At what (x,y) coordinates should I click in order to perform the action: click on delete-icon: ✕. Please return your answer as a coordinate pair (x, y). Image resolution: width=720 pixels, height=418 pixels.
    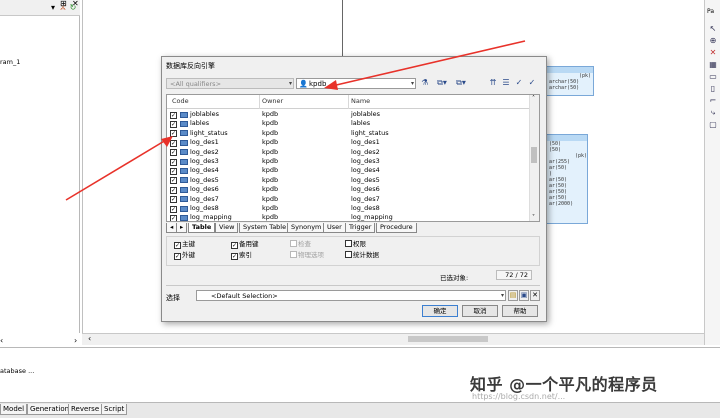
    Looking at the image, I should click on (713, 52).